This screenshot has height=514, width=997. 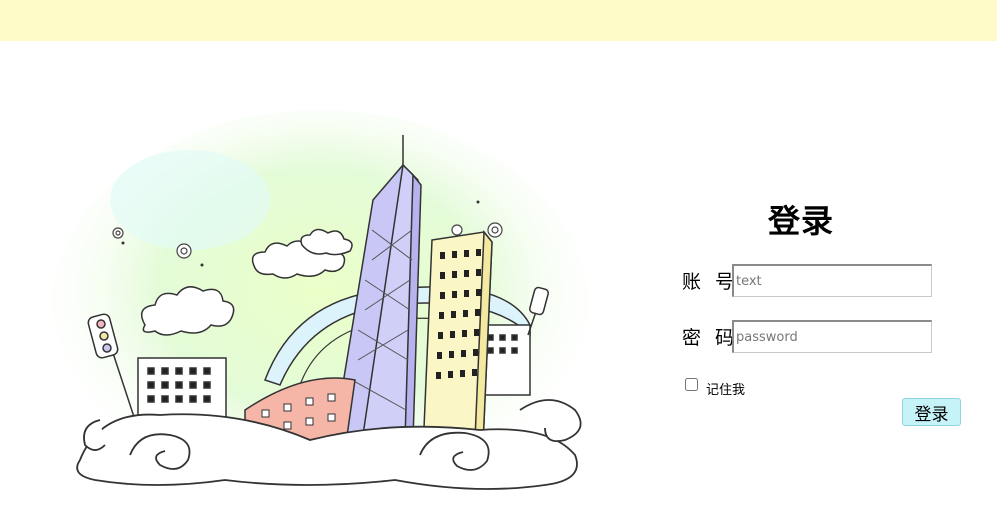 What do you see at coordinates (710, 282) in the screenshot?
I see `account-label: 账 号` at bounding box center [710, 282].